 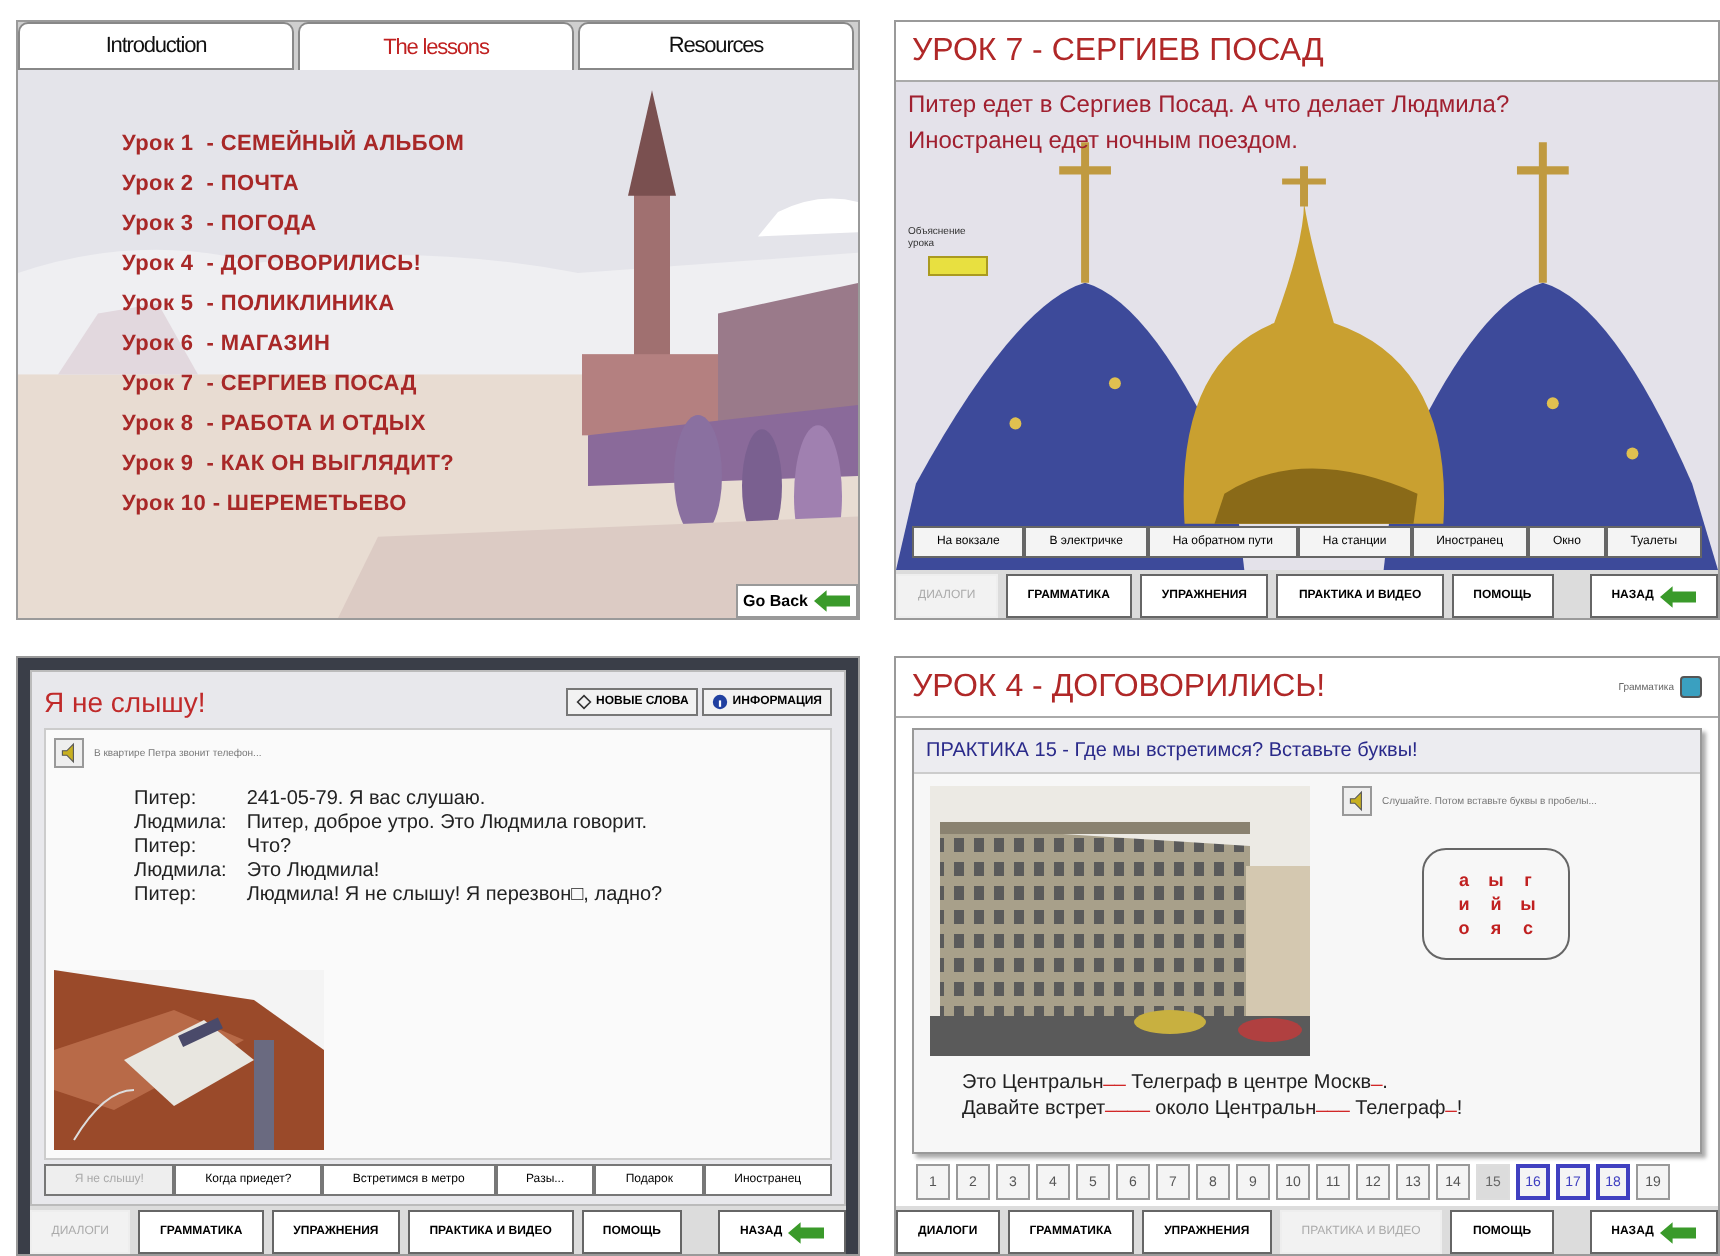 What do you see at coordinates (1528, 880) in the screenshot?
I see `letter: г` at bounding box center [1528, 880].